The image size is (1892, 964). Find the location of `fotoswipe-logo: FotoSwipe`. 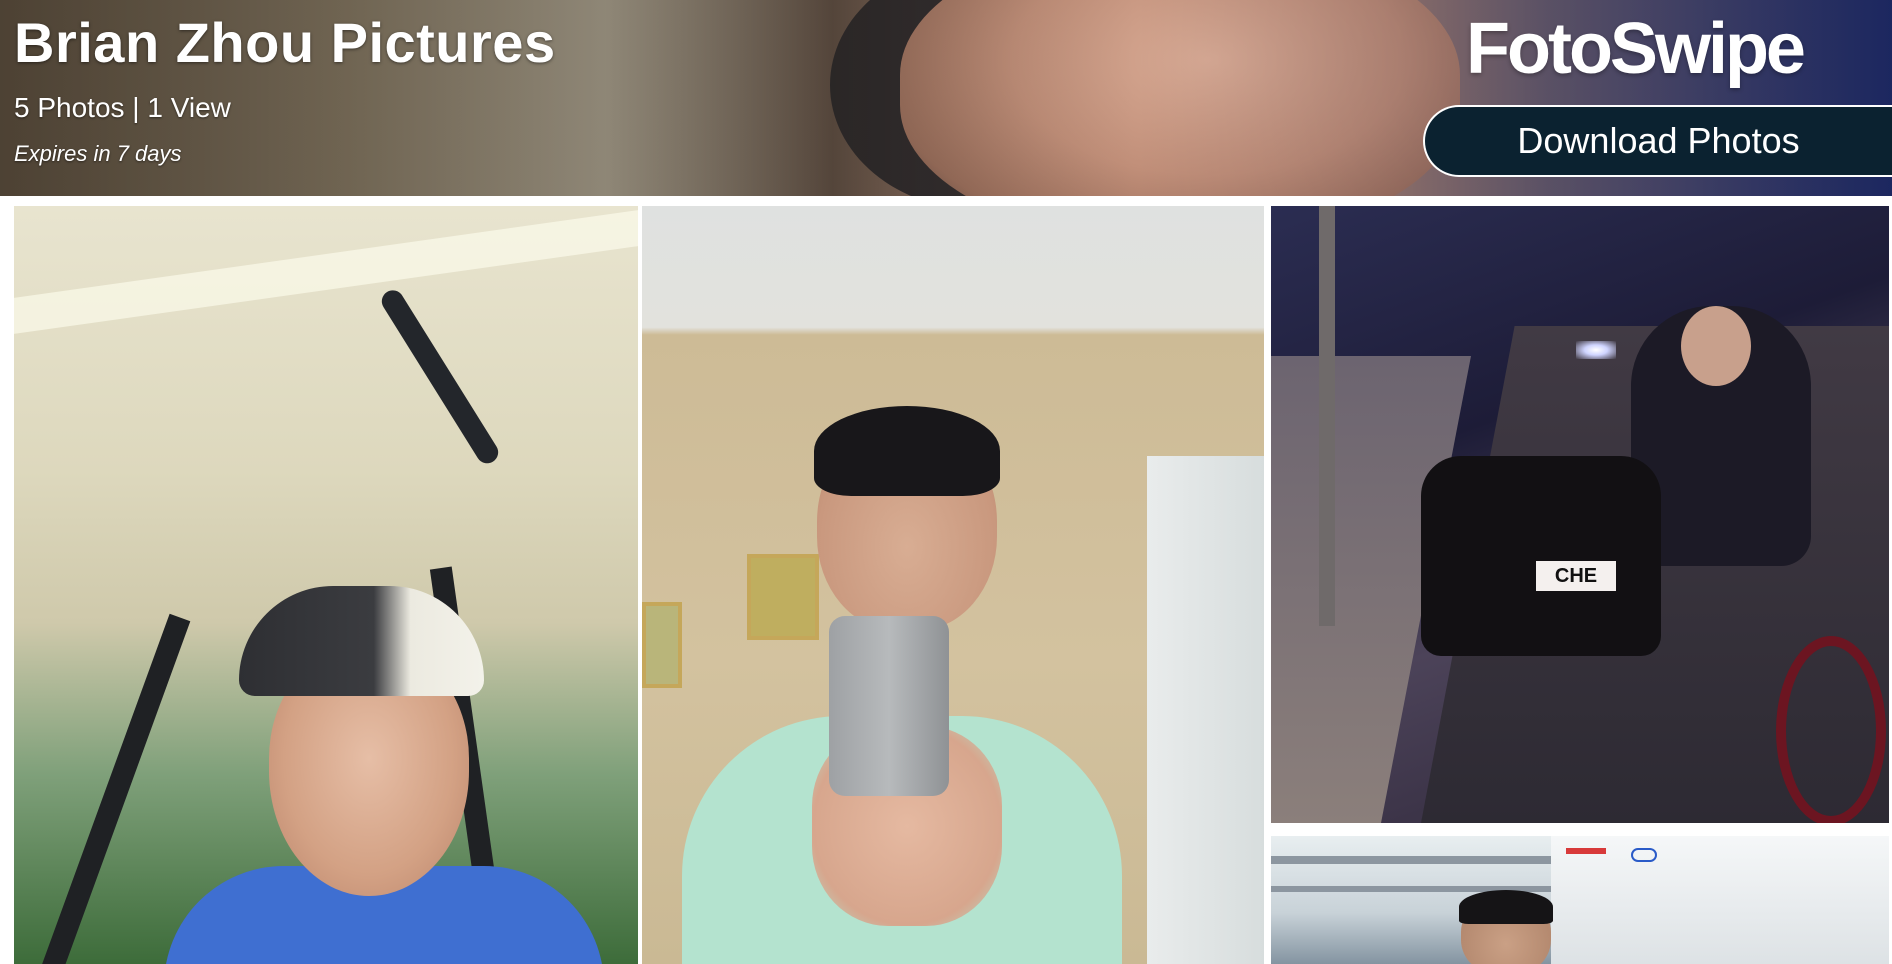

fotoswipe-logo: FotoSwipe is located at coordinates (1636, 49).